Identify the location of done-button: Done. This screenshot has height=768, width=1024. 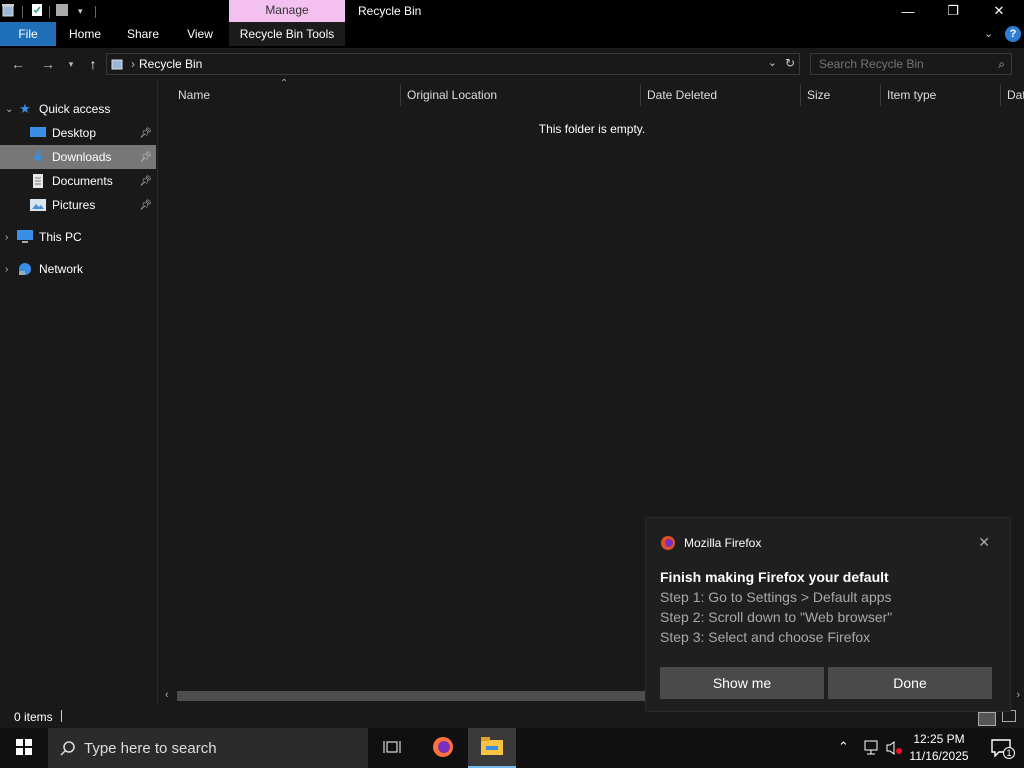
(910, 683).